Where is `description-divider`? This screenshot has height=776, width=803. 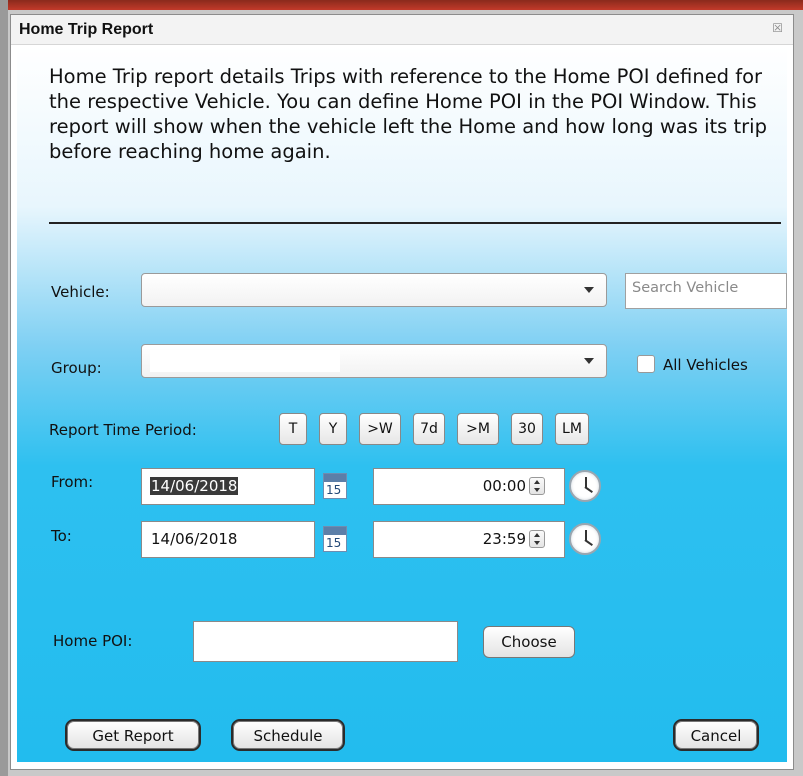
description-divider is located at coordinates (415, 223).